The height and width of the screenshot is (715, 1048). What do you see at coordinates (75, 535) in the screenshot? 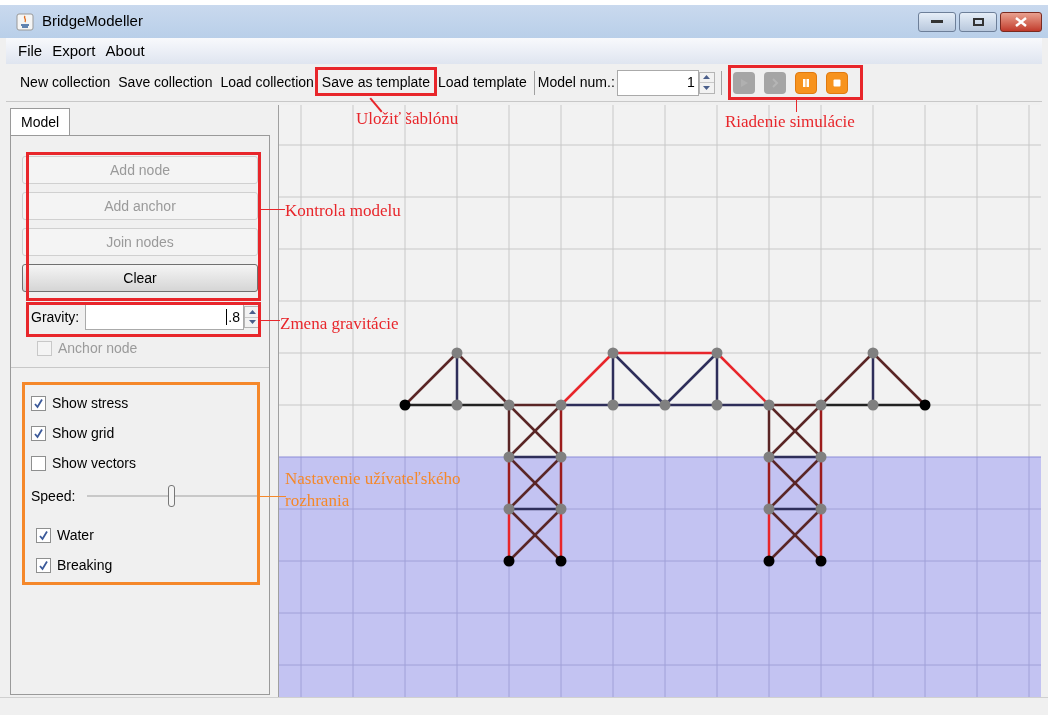
I see `checkbox-label: Water` at bounding box center [75, 535].